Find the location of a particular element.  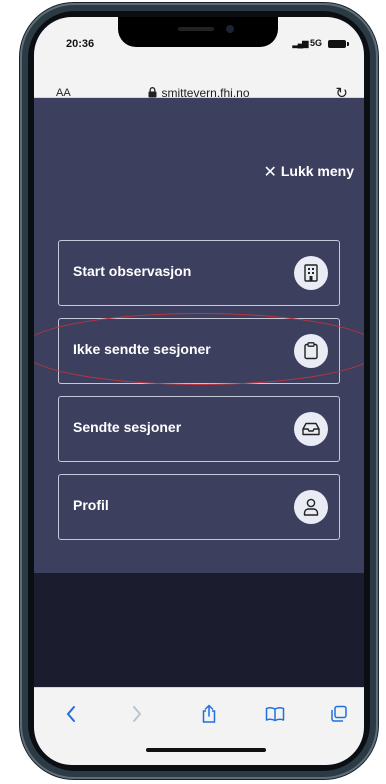

lock-icon is located at coordinates (152, 92).